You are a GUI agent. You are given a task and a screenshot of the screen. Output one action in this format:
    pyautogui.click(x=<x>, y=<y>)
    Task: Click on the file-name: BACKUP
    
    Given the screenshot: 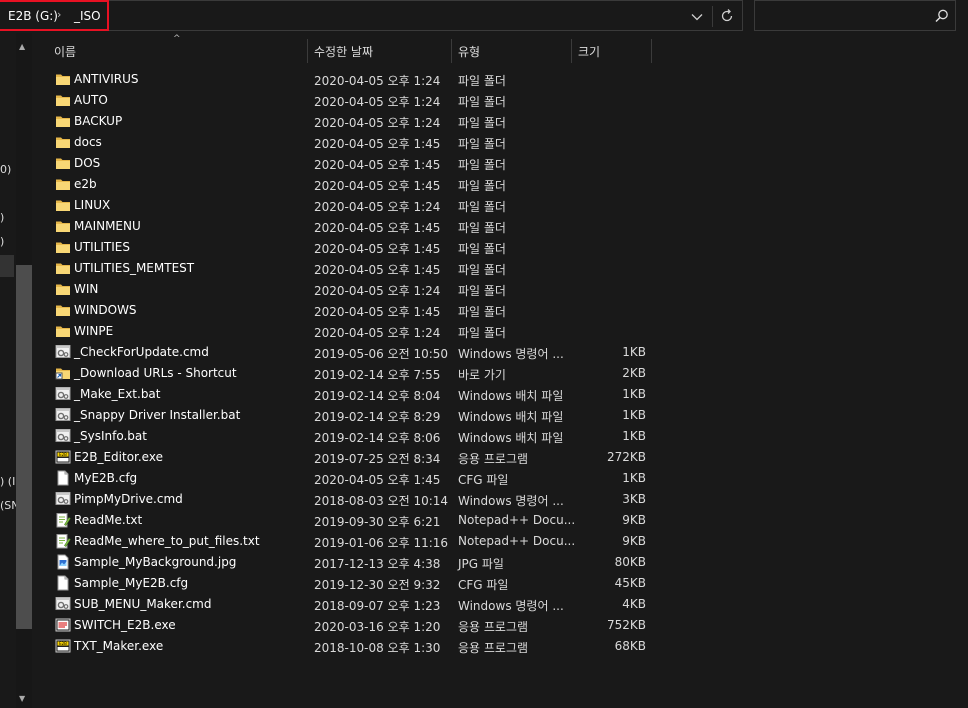 What is the action you would take?
    pyautogui.click(x=98, y=121)
    